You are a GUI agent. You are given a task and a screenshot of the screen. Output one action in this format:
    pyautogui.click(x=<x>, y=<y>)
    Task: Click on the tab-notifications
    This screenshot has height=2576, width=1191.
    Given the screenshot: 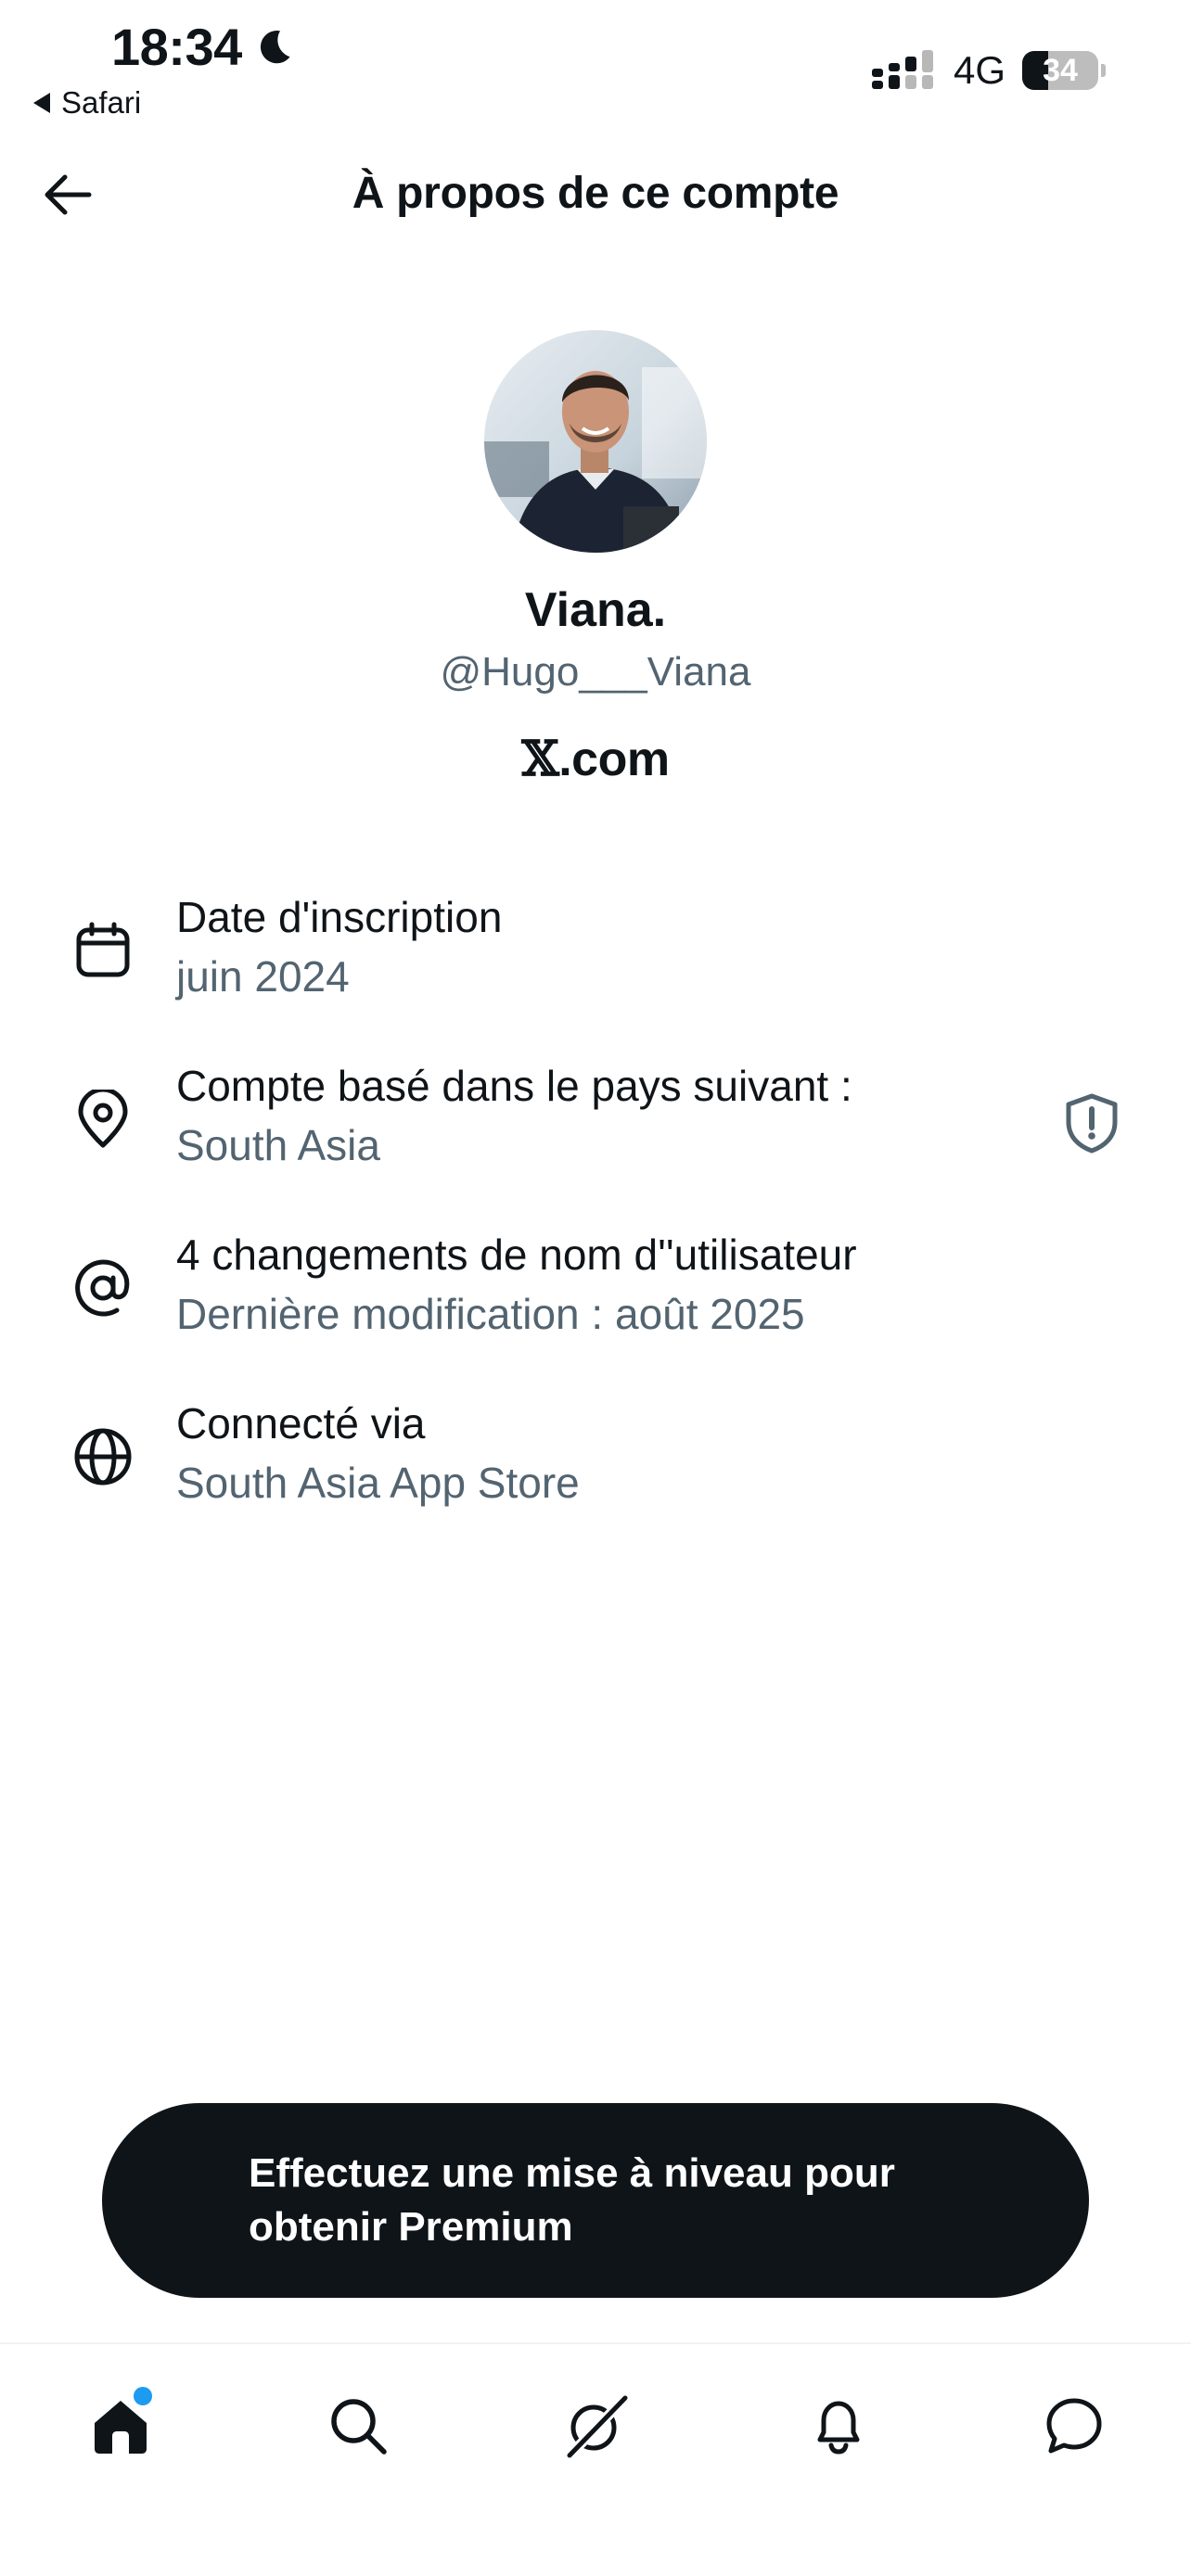 What is the action you would take?
    pyautogui.click(x=838, y=2426)
    